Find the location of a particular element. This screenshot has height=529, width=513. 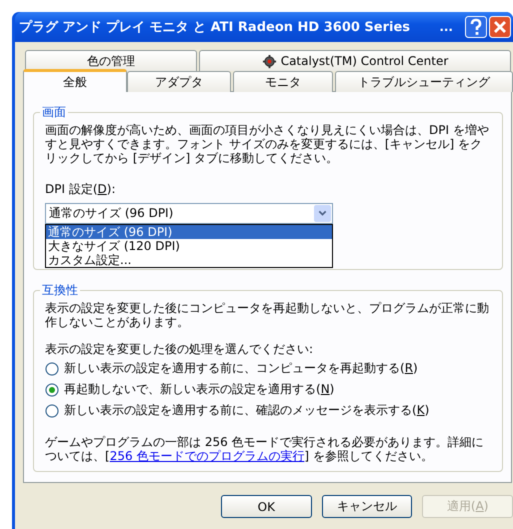

tab: トラブルシューティング is located at coordinates (424, 81).